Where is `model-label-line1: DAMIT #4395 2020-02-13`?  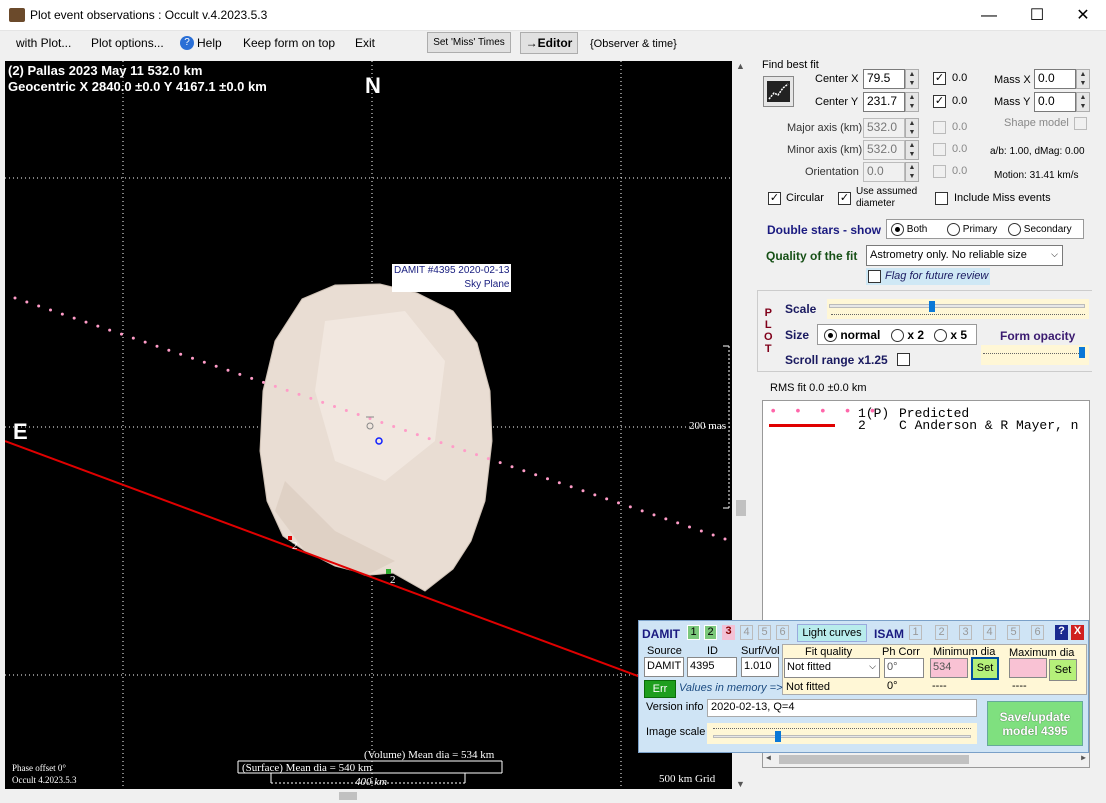
model-label-line1: DAMIT #4395 2020-02-13 is located at coordinates (452, 270).